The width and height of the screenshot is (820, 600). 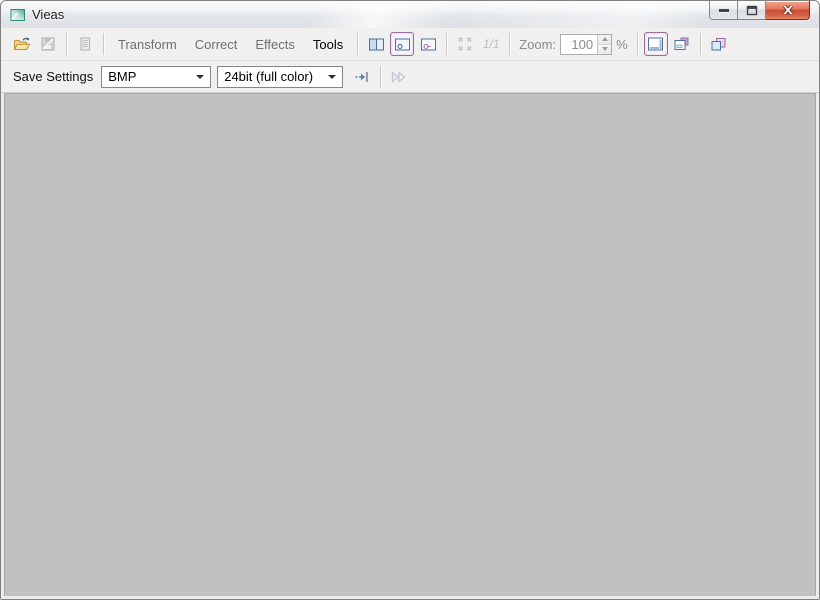 I want to click on apply-arrow-to-bar-icon, so click(x=362, y=76).